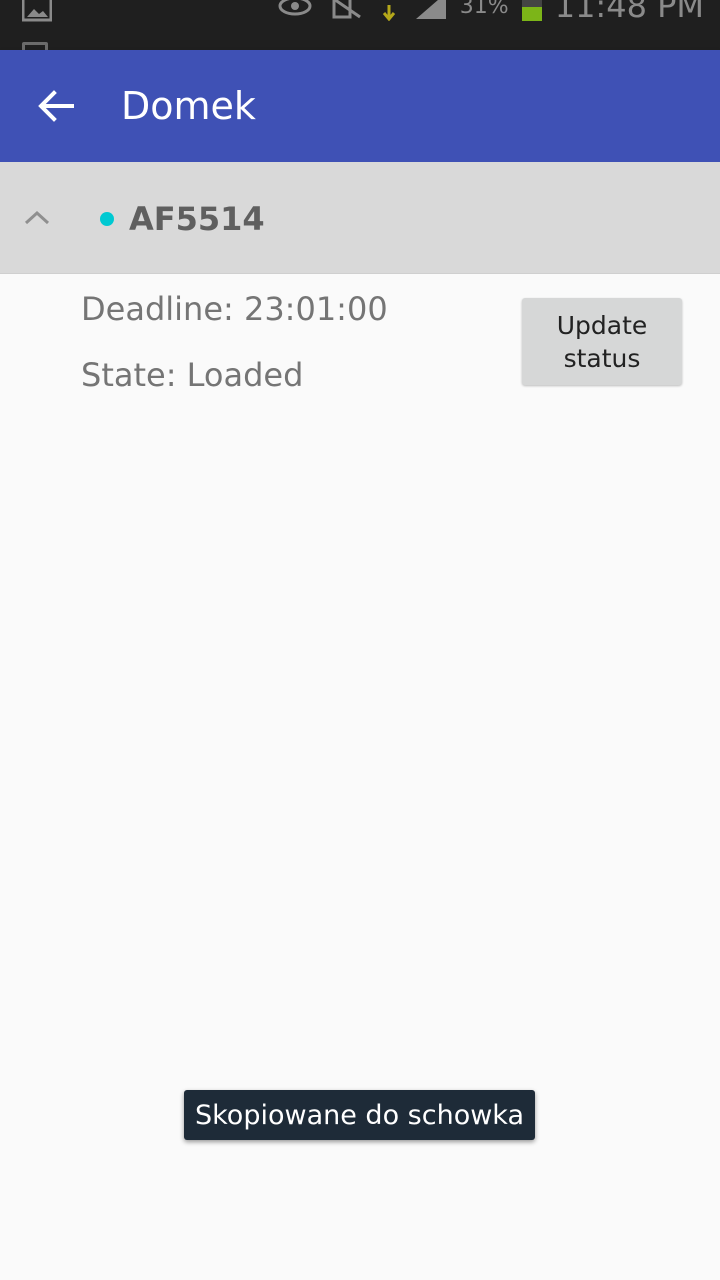 The width and height of the screenshot is (720, 1280). I want to click on notification-icons, so click(37, 11).